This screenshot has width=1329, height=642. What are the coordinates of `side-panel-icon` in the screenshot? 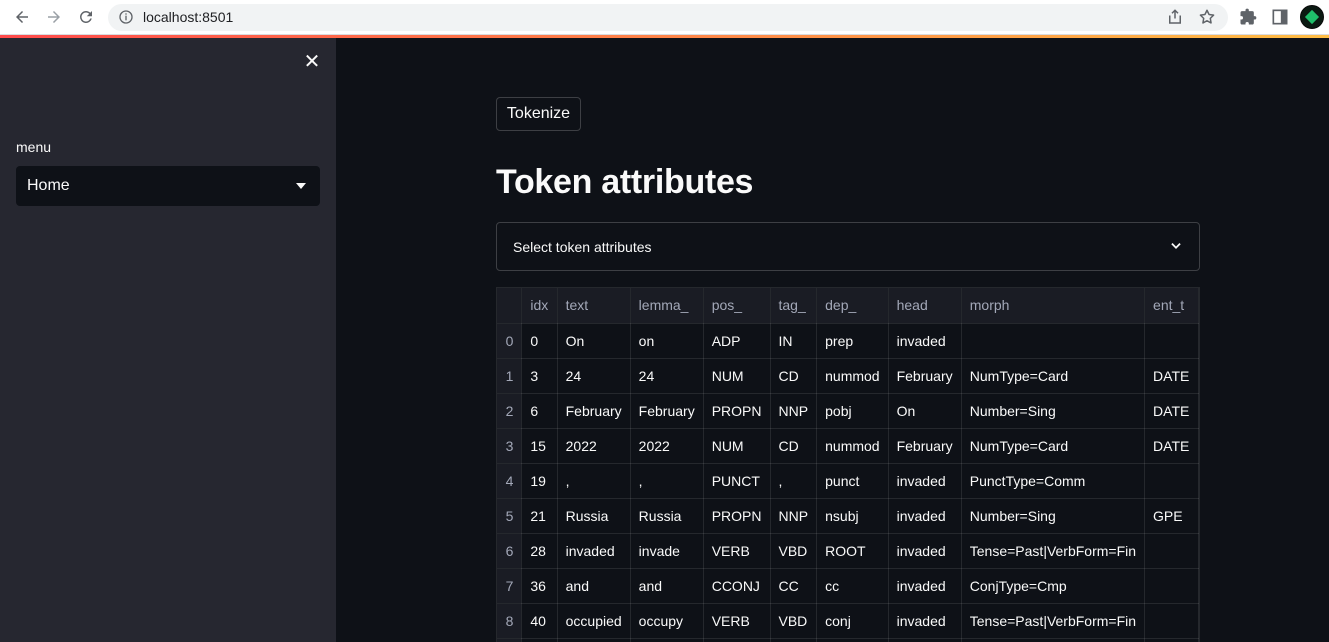 It's located at (1280, 17).